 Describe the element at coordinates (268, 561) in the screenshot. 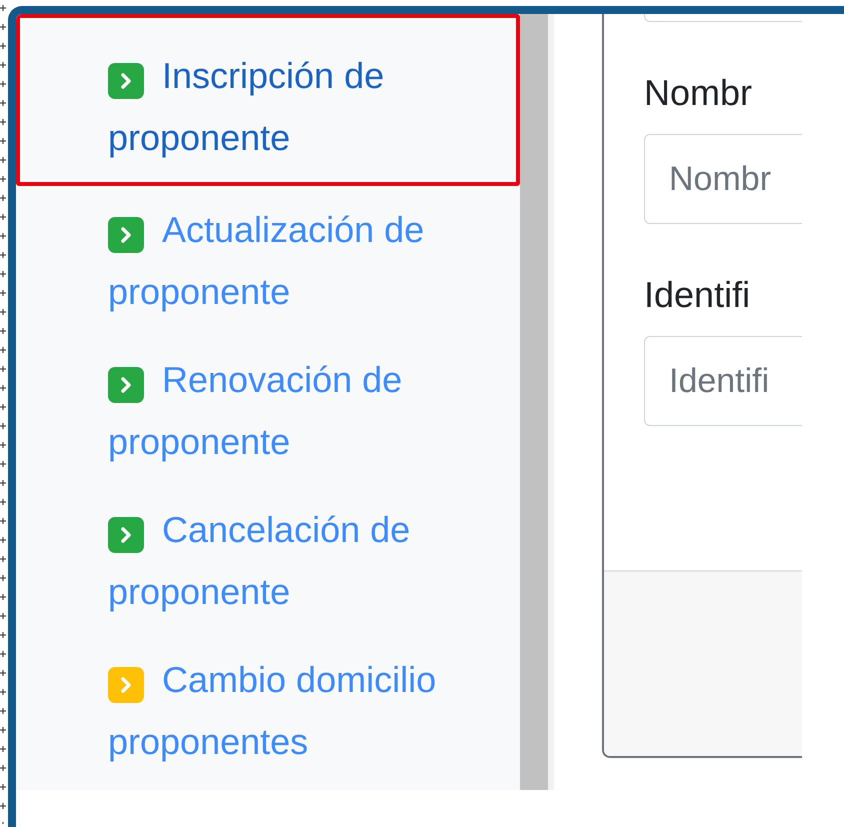

I see `sidebar-link: Cancelación de proponente` at that location.